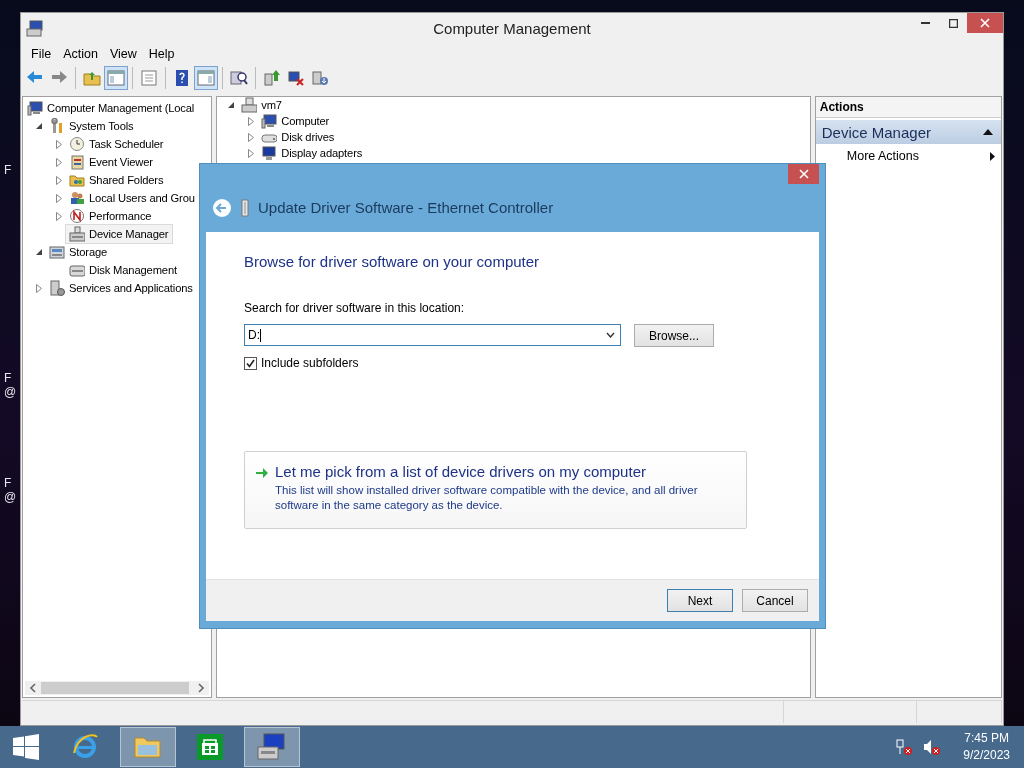  I want to click on dialog-heading: Browse for driver software on your computer, so click(392, 261).